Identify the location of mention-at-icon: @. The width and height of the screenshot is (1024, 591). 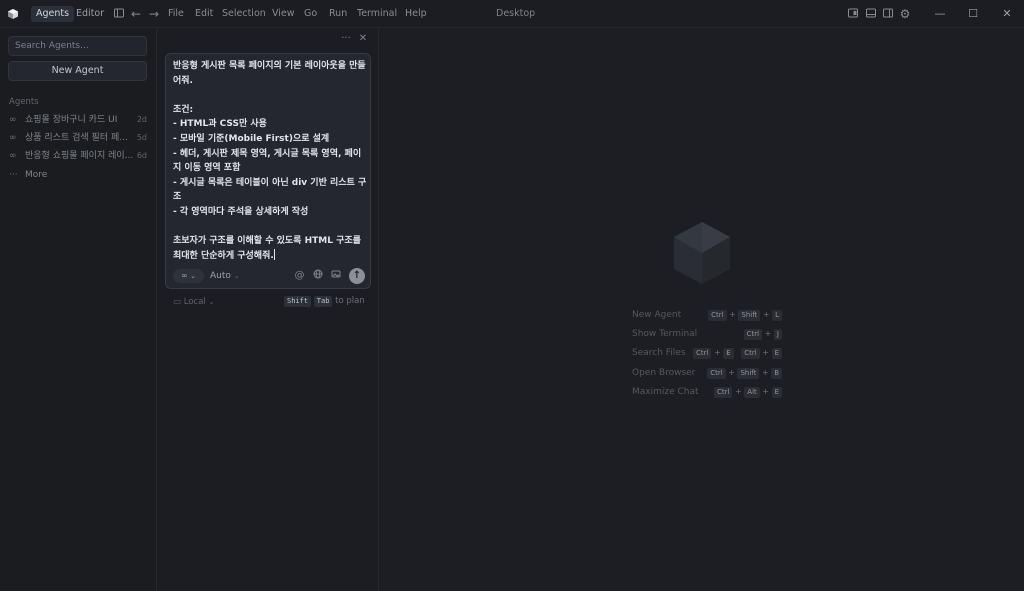
(299, 276).